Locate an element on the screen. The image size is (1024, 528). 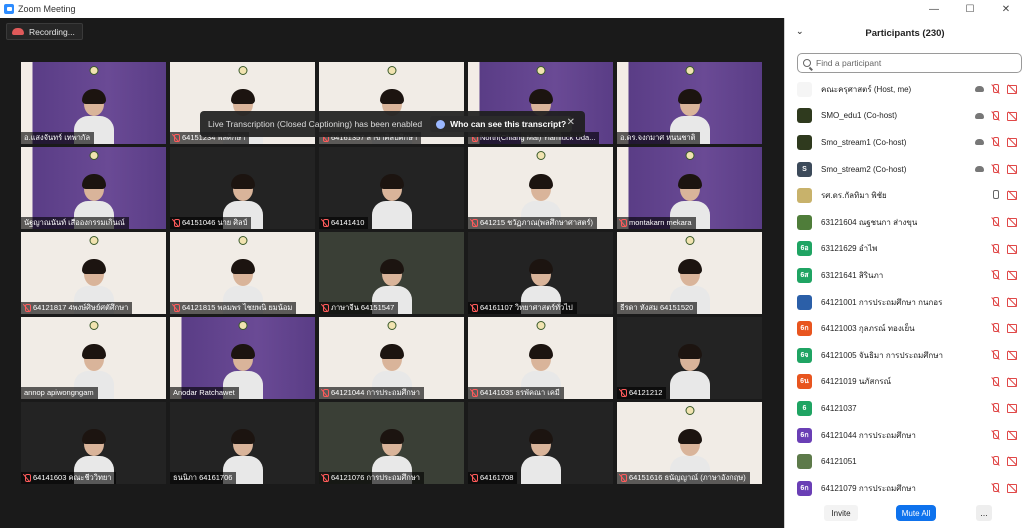
tile-name-text: montakarn mekara is located at coordinates (660, 222).